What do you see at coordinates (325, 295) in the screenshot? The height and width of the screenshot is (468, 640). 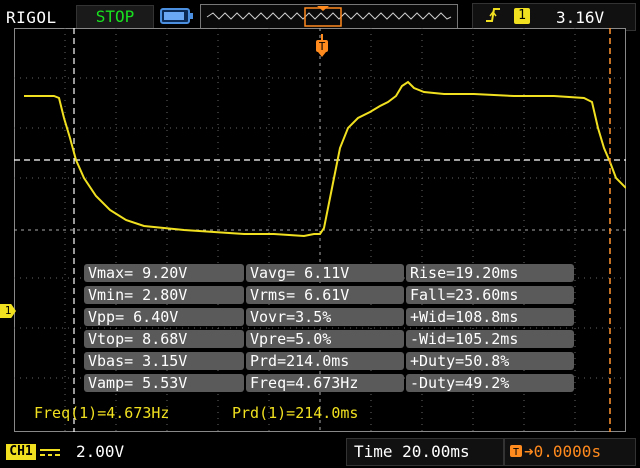 I see `meas-vrms: Vrms= 6.61V` at bounding box center [325, 295].